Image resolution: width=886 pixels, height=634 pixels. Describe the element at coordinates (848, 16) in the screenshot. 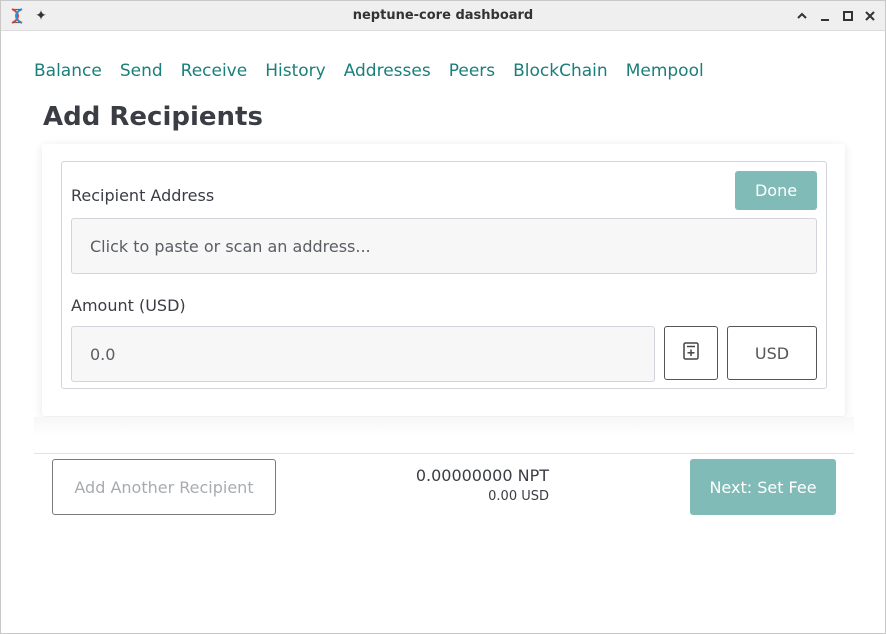

I see `maximize-icon` at that location.